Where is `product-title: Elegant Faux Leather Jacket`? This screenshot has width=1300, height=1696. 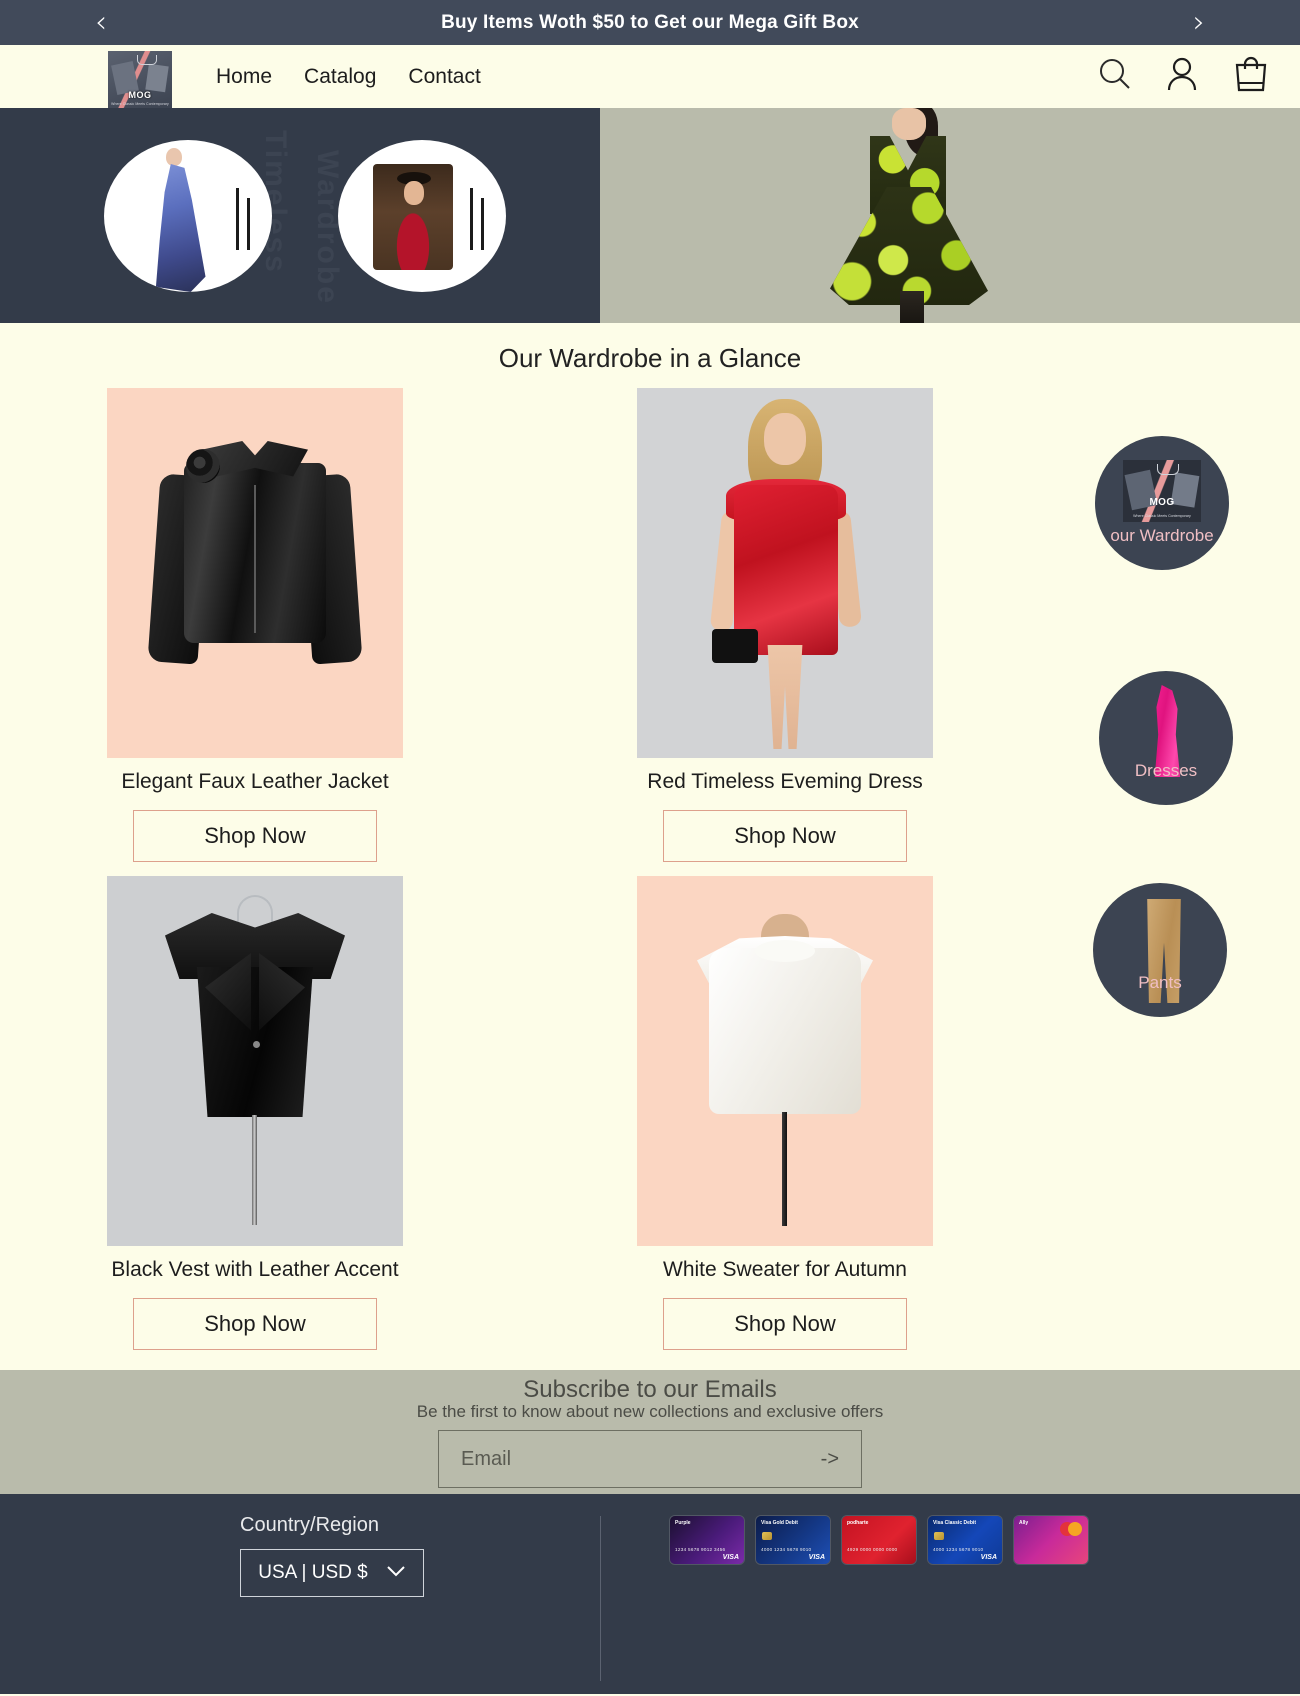
product-title: Elegant Faux Leather Jacket is located at coordinates (255, 781).